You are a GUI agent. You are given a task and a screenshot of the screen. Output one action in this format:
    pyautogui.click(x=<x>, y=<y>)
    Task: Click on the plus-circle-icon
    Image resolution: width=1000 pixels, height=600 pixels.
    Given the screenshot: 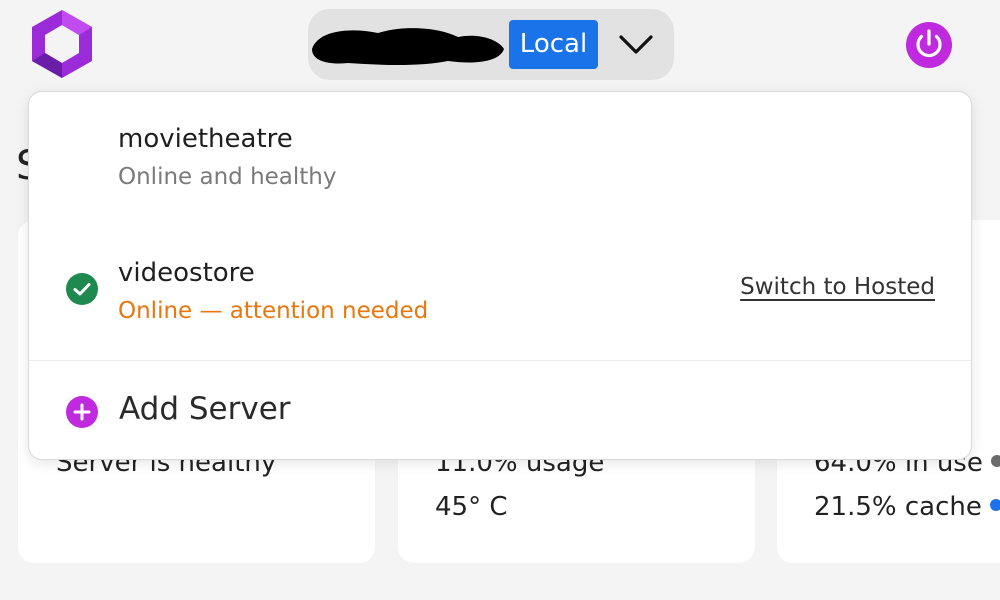 What is the action you would take?
    pyautogui.click(x=82, y=412)
    